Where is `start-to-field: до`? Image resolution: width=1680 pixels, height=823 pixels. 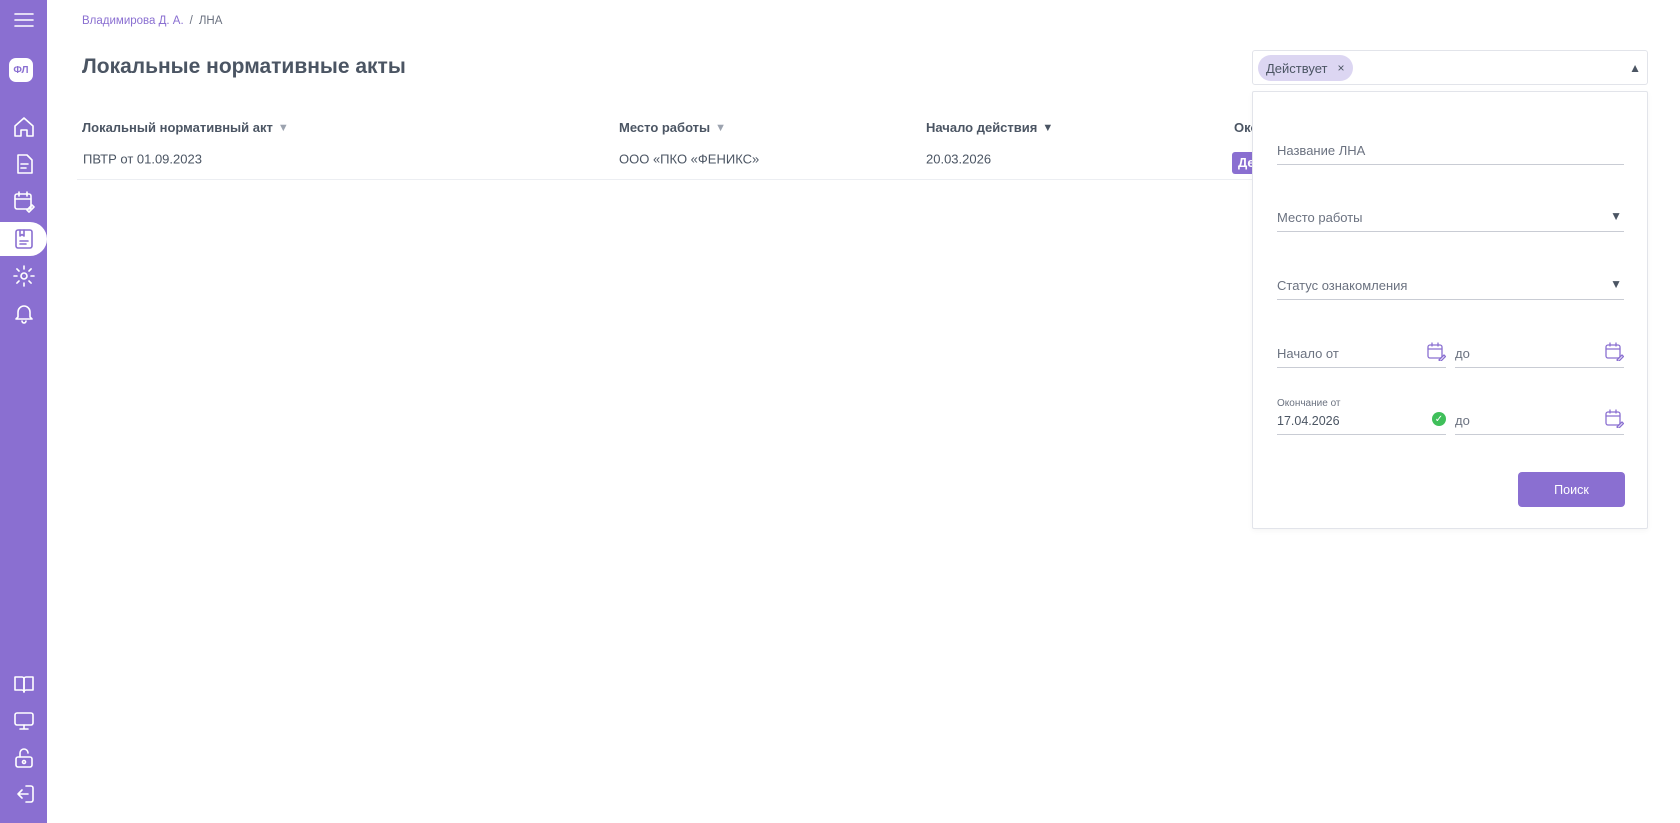
start-to-field: до is located at coordinates (1540, 351).